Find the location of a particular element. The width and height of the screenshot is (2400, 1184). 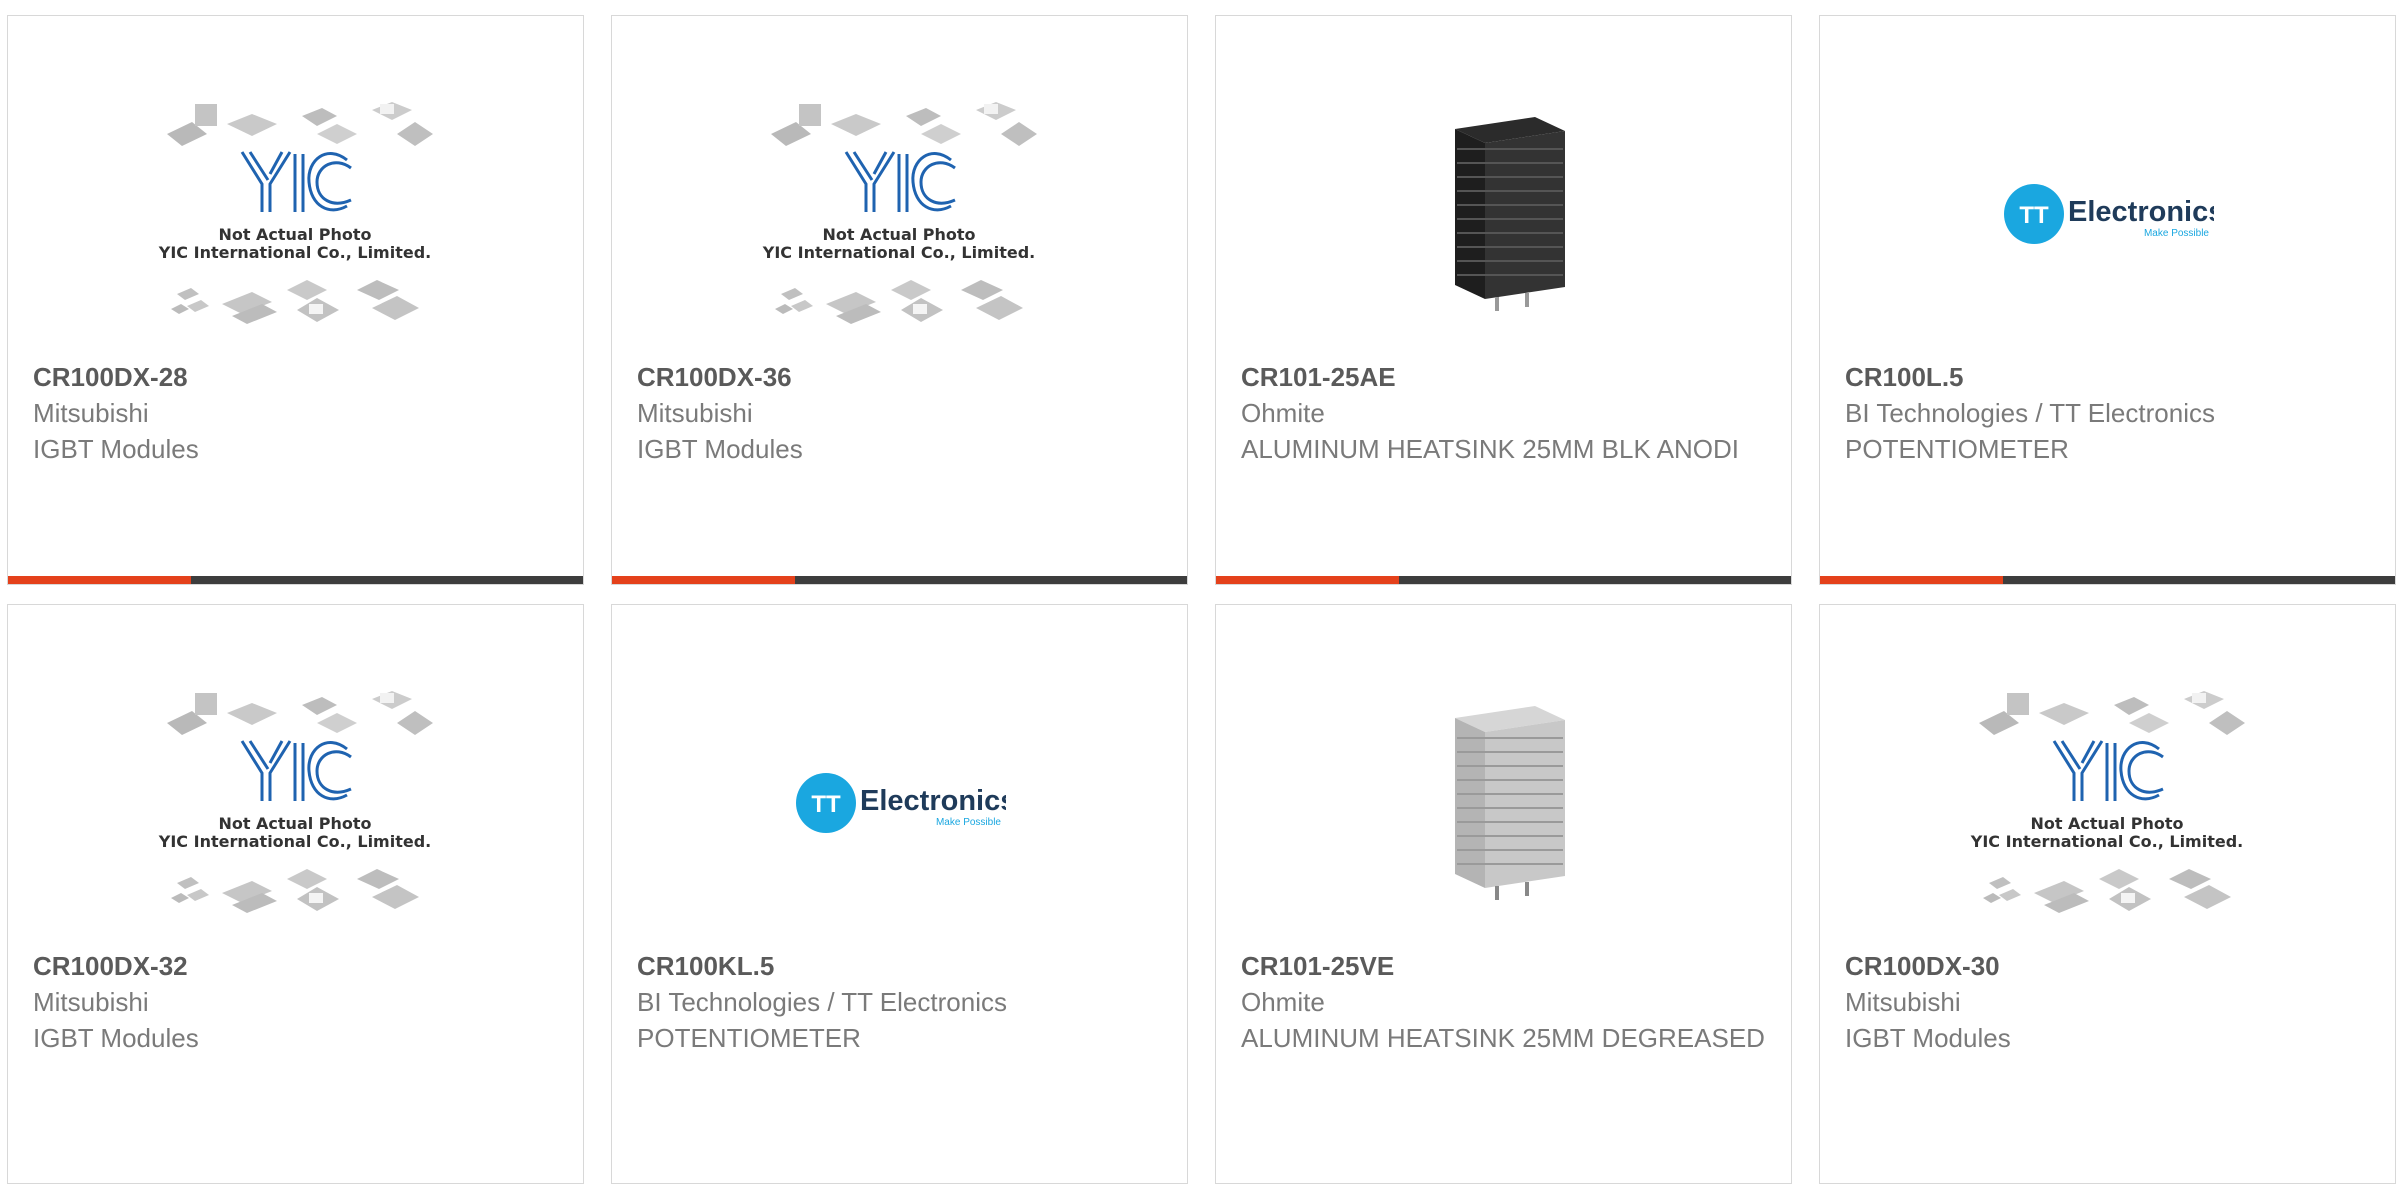

part-number: CR100DX-30 is located at coordinates (2110, 966).